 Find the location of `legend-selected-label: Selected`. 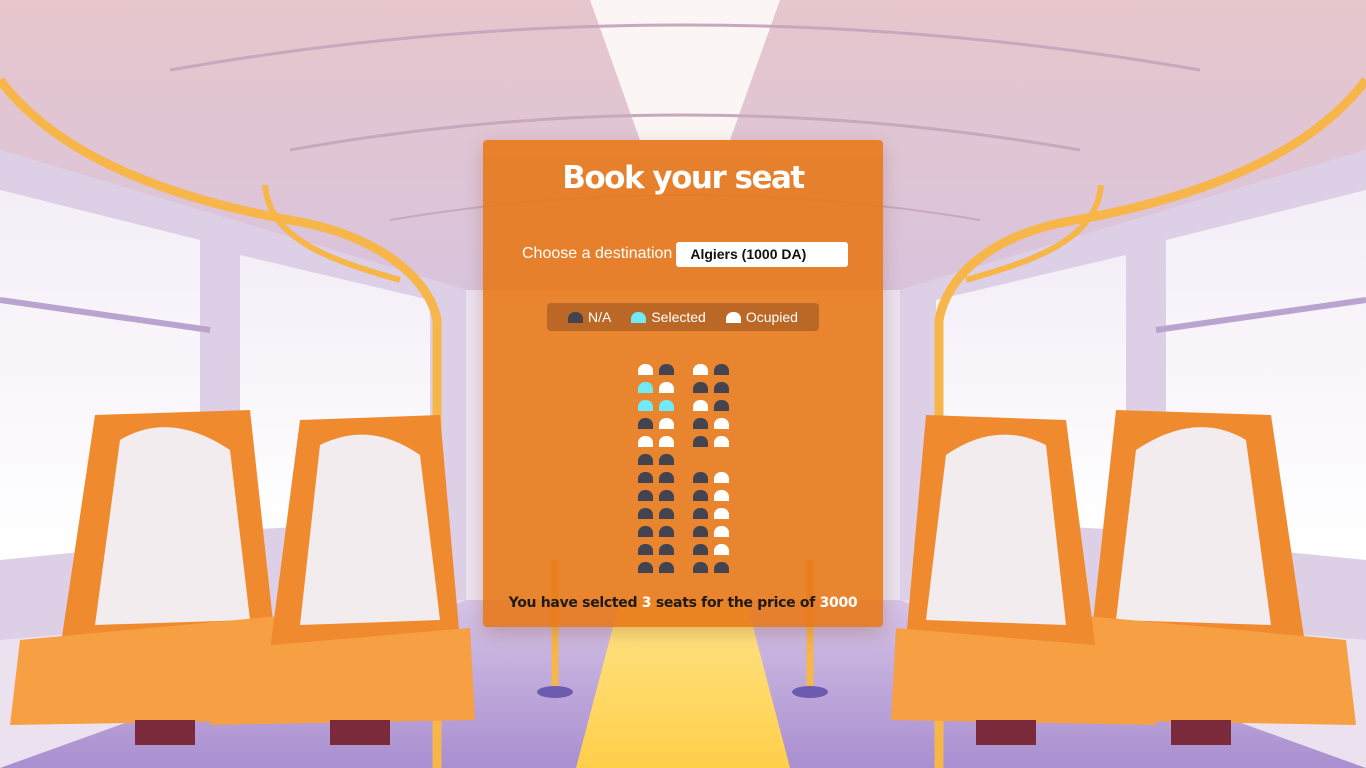

legend-selected-label: Selected is located at coordinates (678, 317).